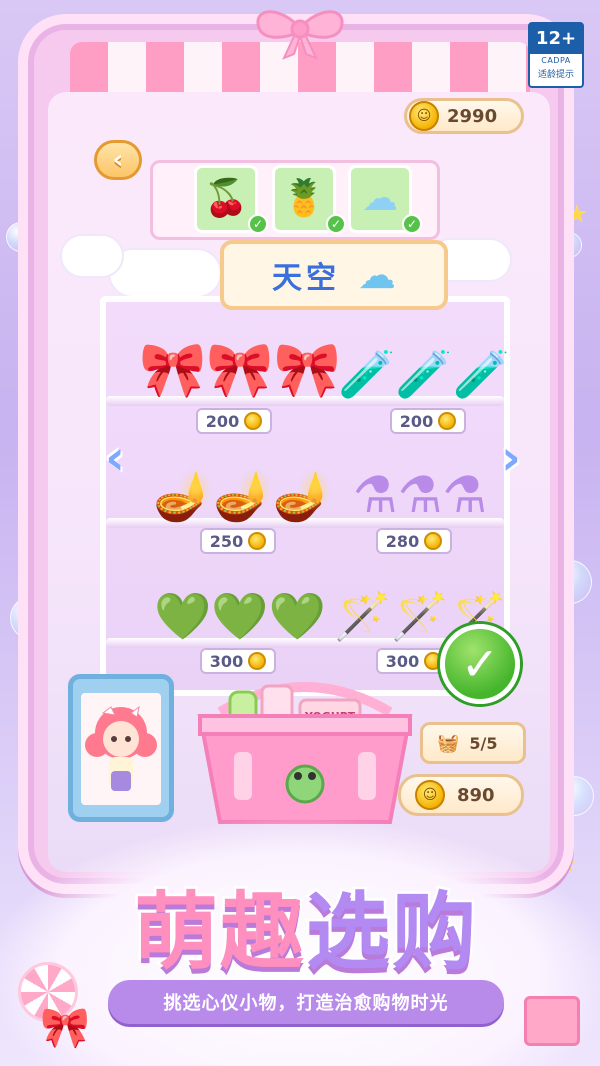 The height and width of the screenshot is (1066, 600). I want to click on banner-title: 萌 趣 选 购, so click(305, 926).